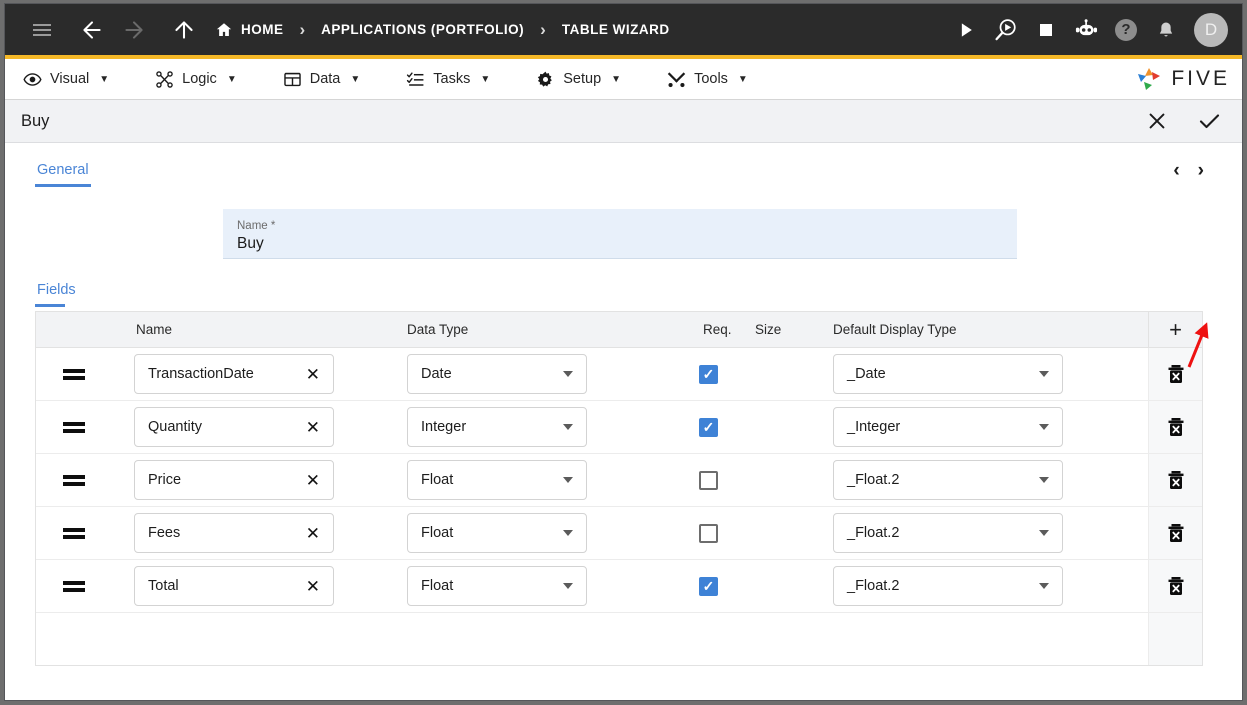 The image size is (1247, 705). I want to click on field-name-input: TransactionDate ✕, so click(234, 374).